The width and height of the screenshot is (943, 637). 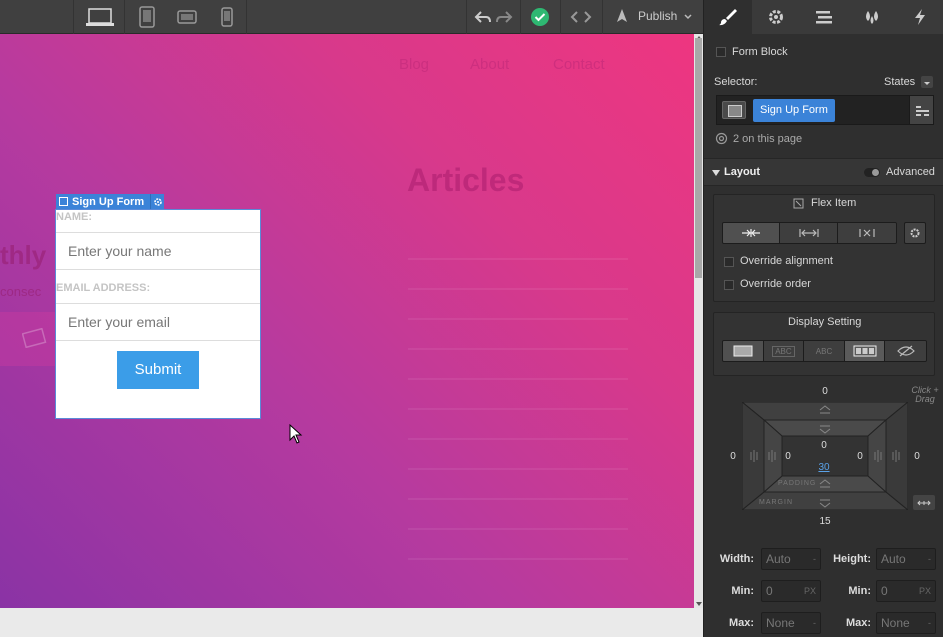 I want to click on on-page-count: 2 on this page, so click(x=768, y=139).